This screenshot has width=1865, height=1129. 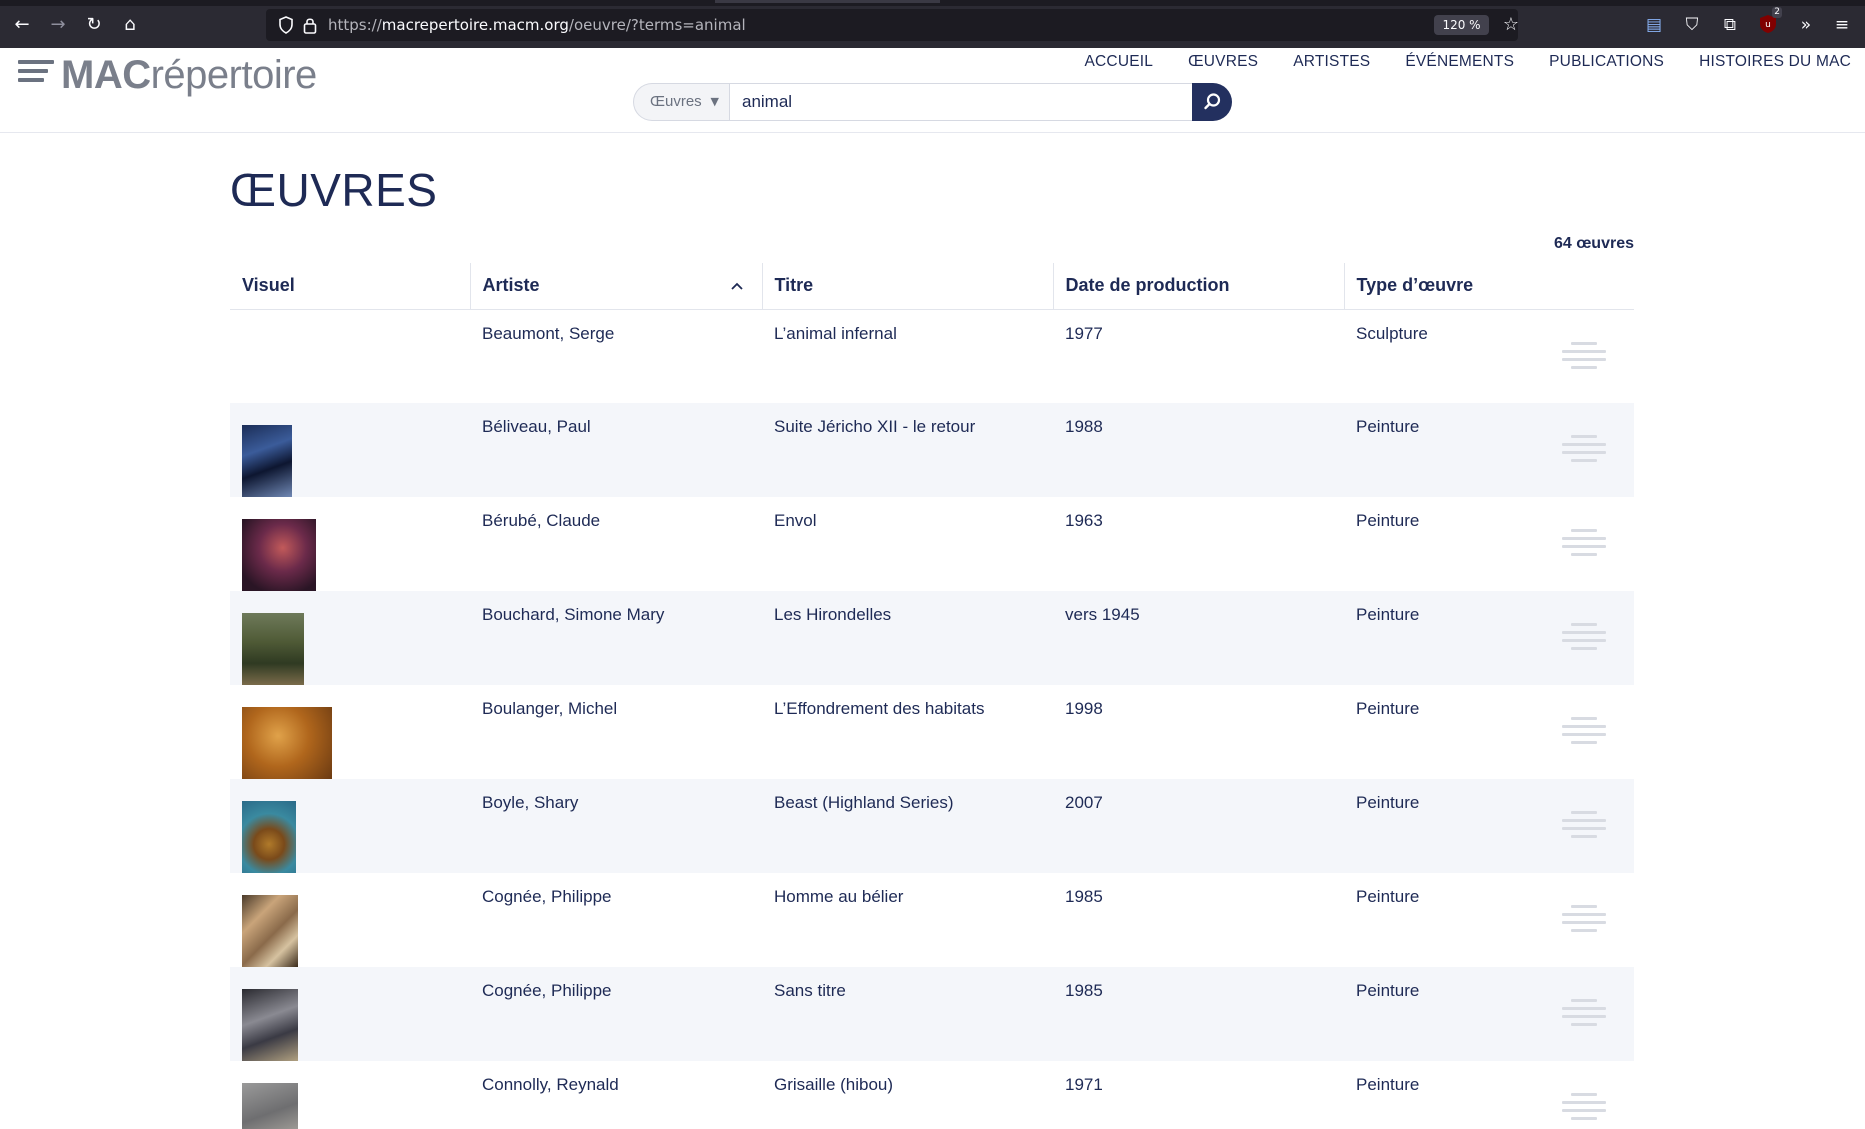 What do you see at coordinates (1593, 243) in the screenshot?
I see `result-count: 64 œuvres` at bounding box center [1593, 243].